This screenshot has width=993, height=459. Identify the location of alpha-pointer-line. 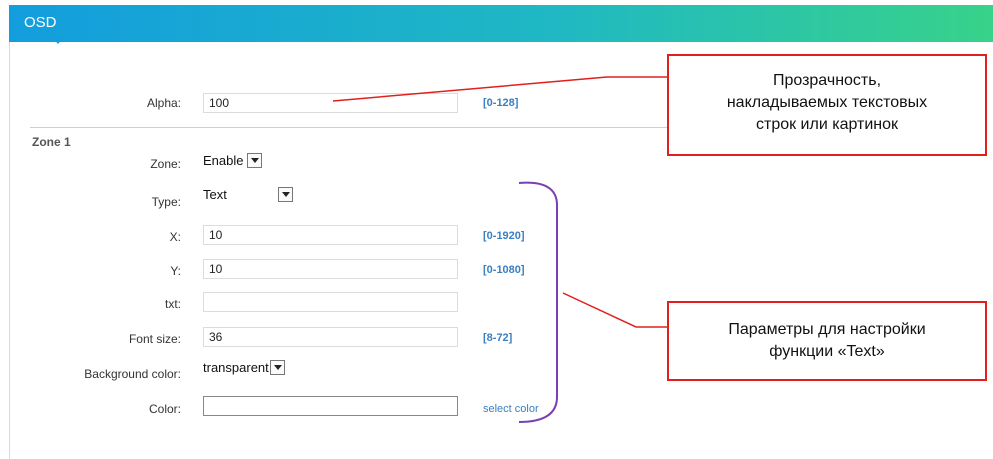
(500, 89).